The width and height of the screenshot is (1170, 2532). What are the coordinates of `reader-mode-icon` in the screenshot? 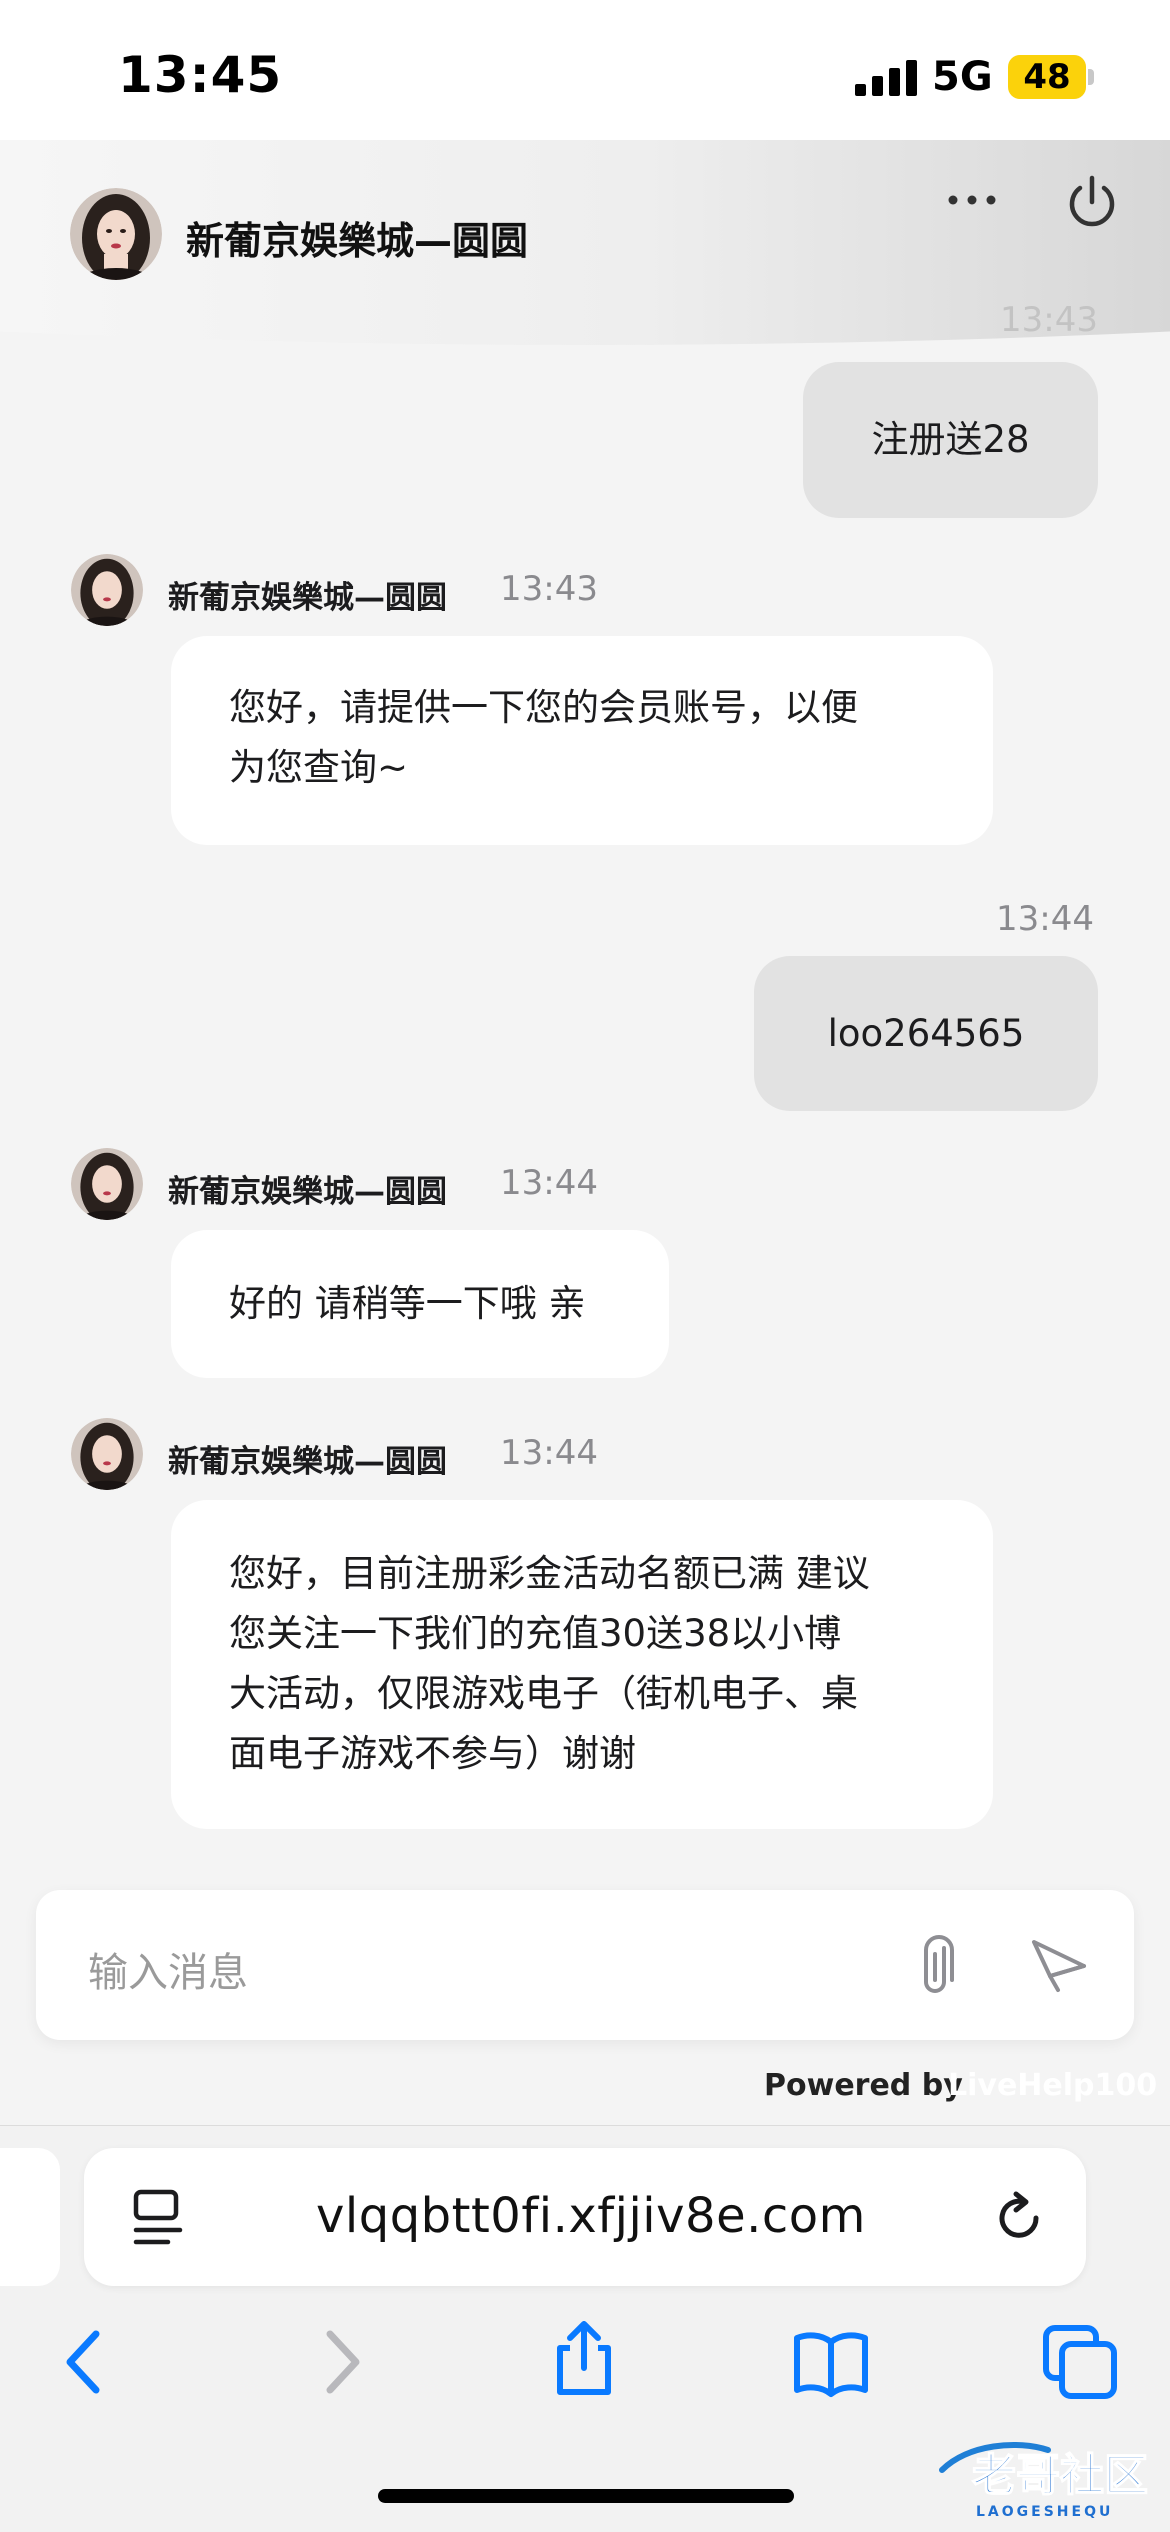 It's located at (160, 2218).